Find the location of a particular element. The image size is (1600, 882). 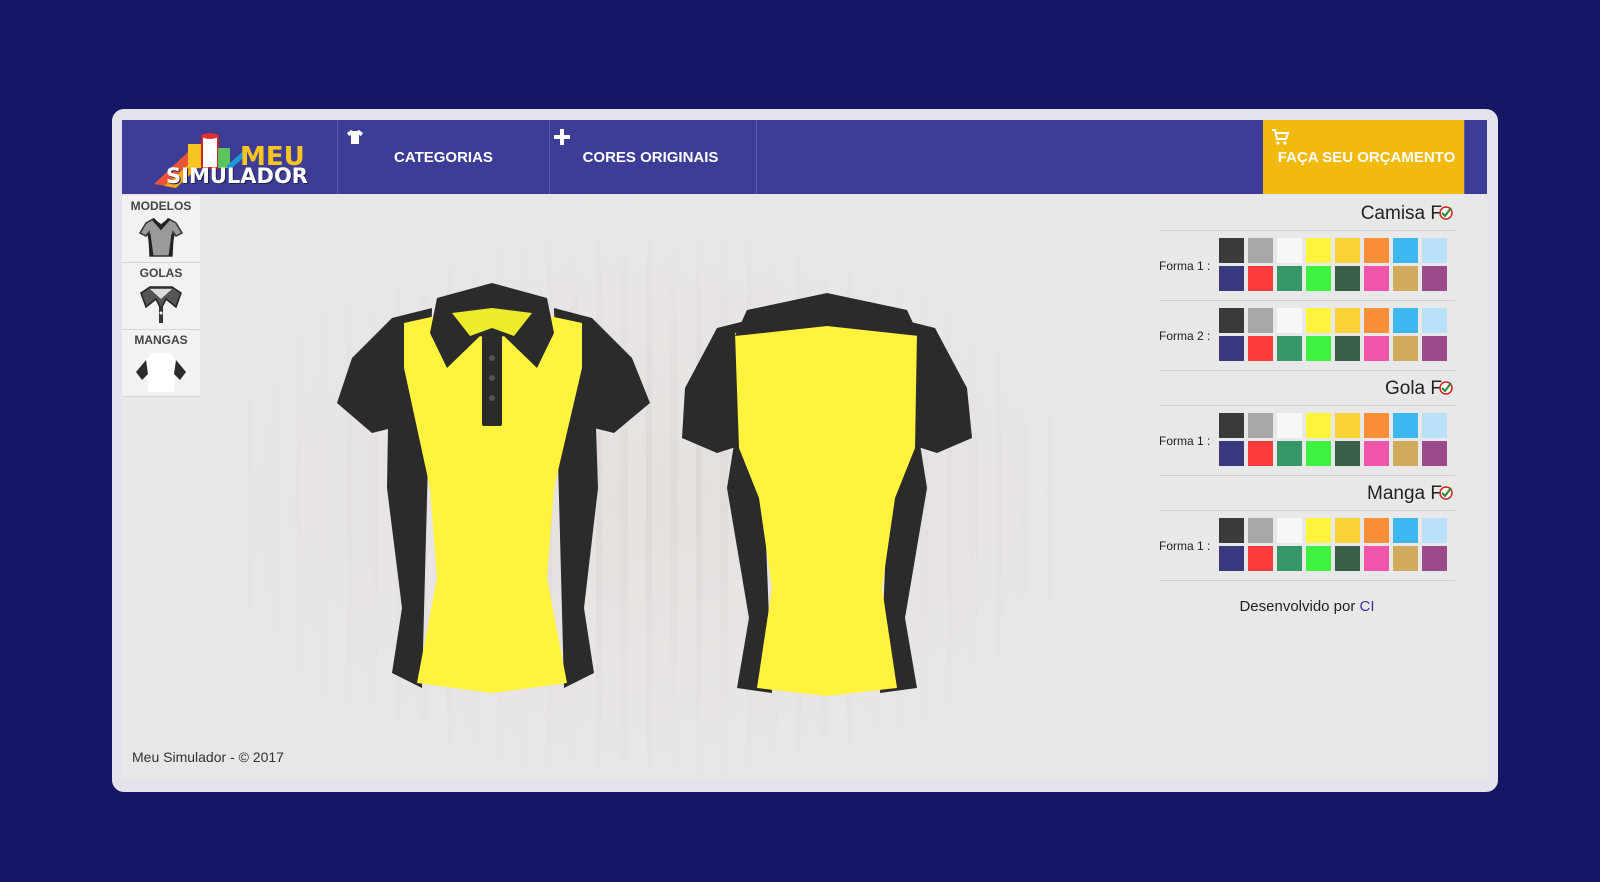

camisa-forma-2: Forma 2 : is located at coordinates (1307, 336).